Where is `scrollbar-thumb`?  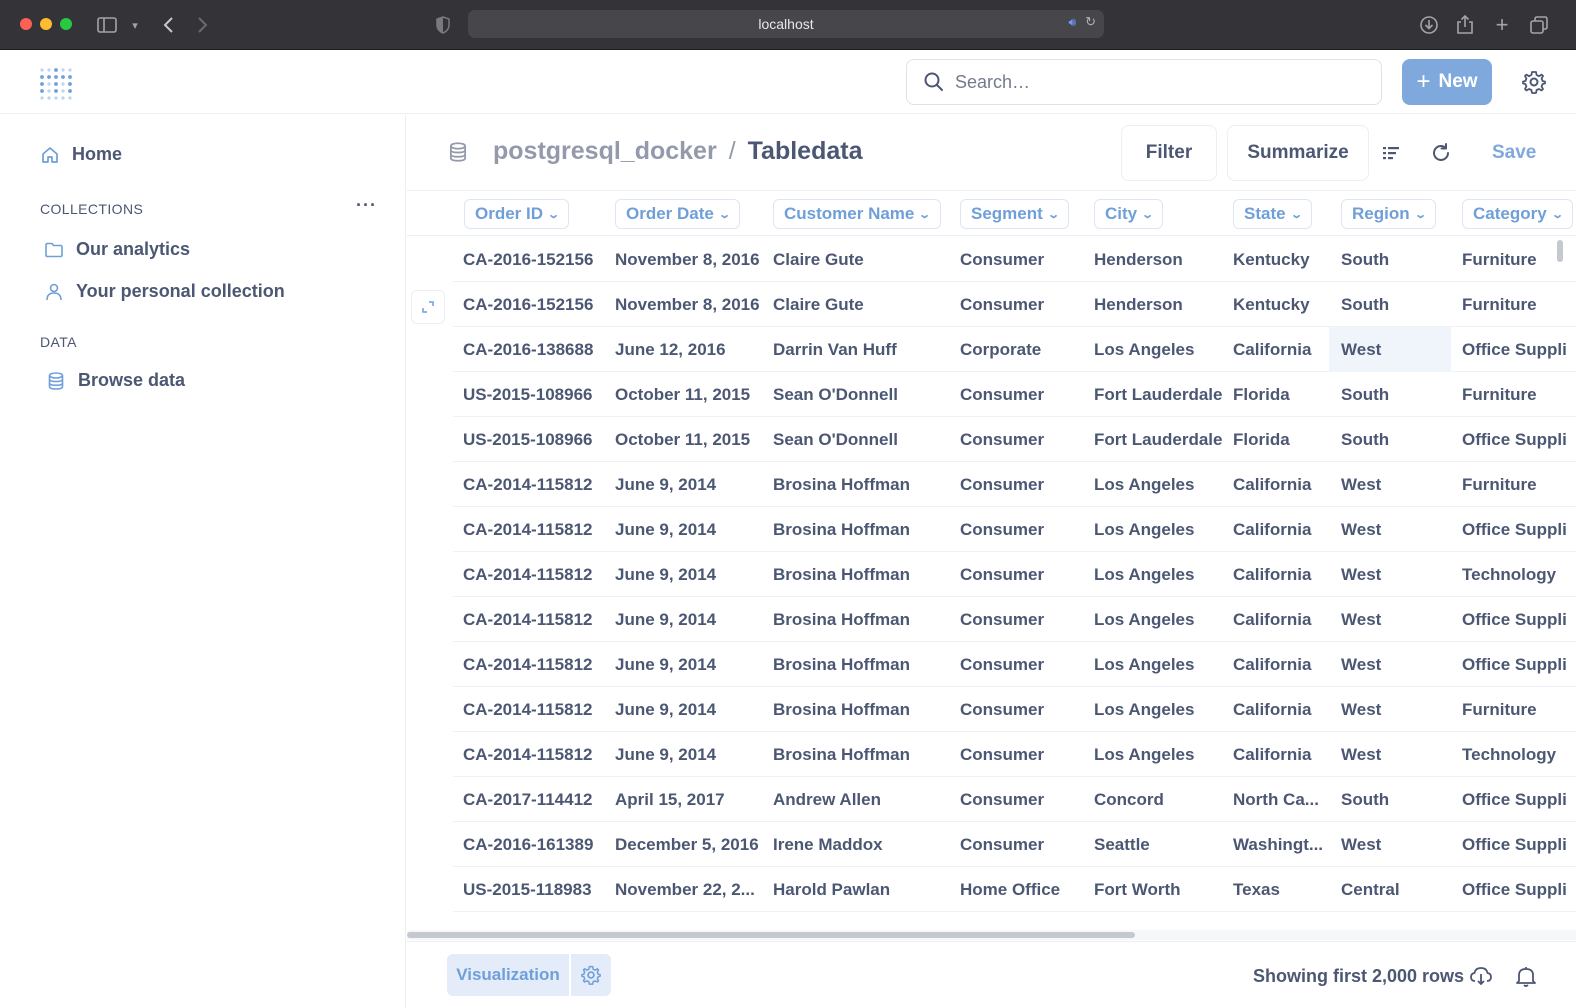
scrollbar-thumb is located at coordinates (771, 935).